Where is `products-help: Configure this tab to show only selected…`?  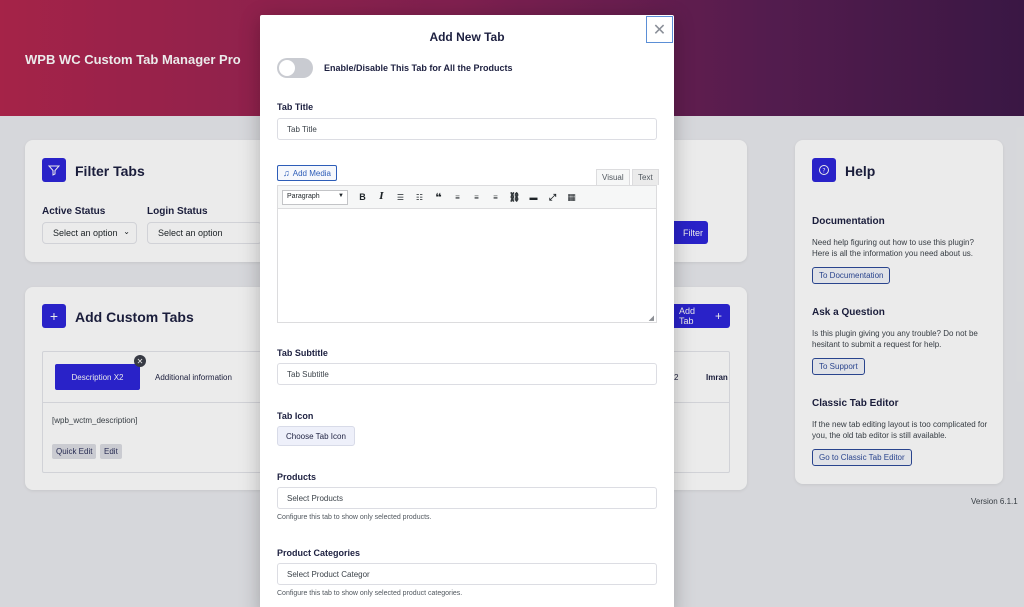
products-help: Configure this tab to show only selected… is located at coordinates (354, 517).